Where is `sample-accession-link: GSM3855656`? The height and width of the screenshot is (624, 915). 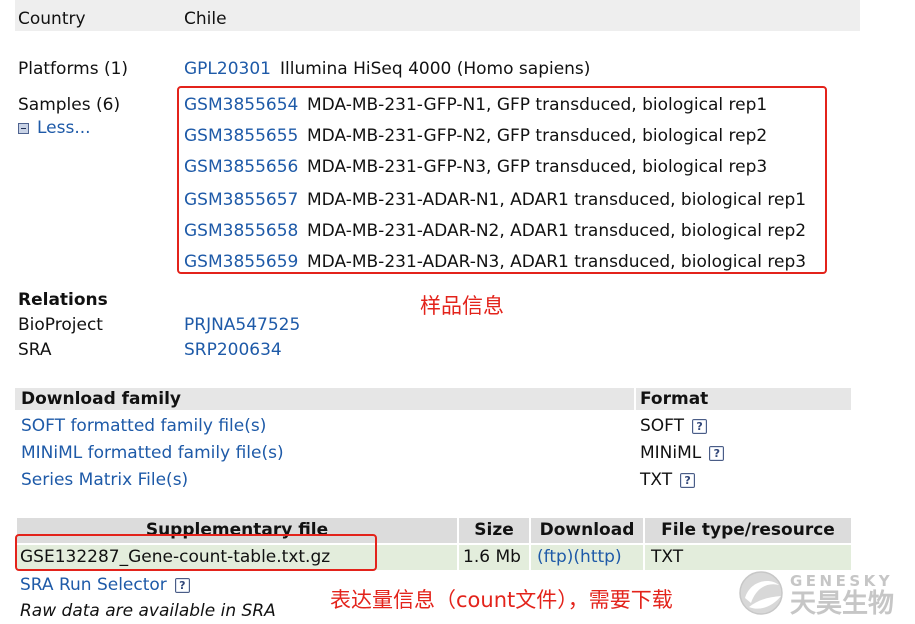
sample-accession-link: GSM3855656 is located at coordinates (245, 167).